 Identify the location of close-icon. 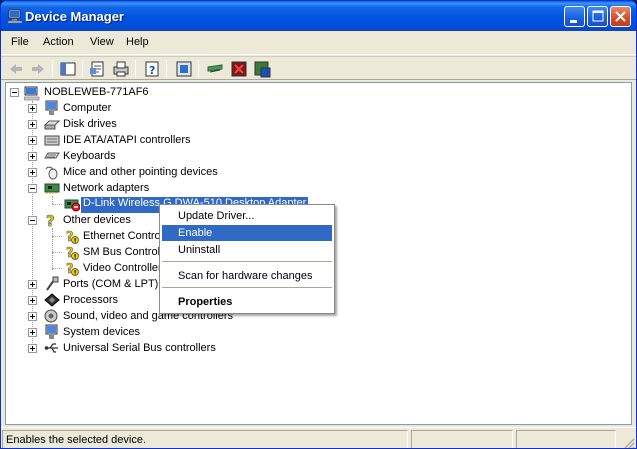
(620, 16).